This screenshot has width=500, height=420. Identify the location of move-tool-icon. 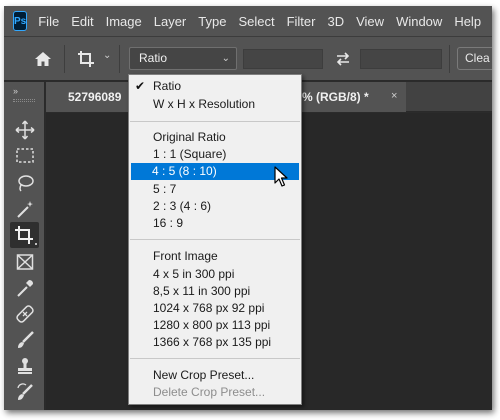
(25, 130).